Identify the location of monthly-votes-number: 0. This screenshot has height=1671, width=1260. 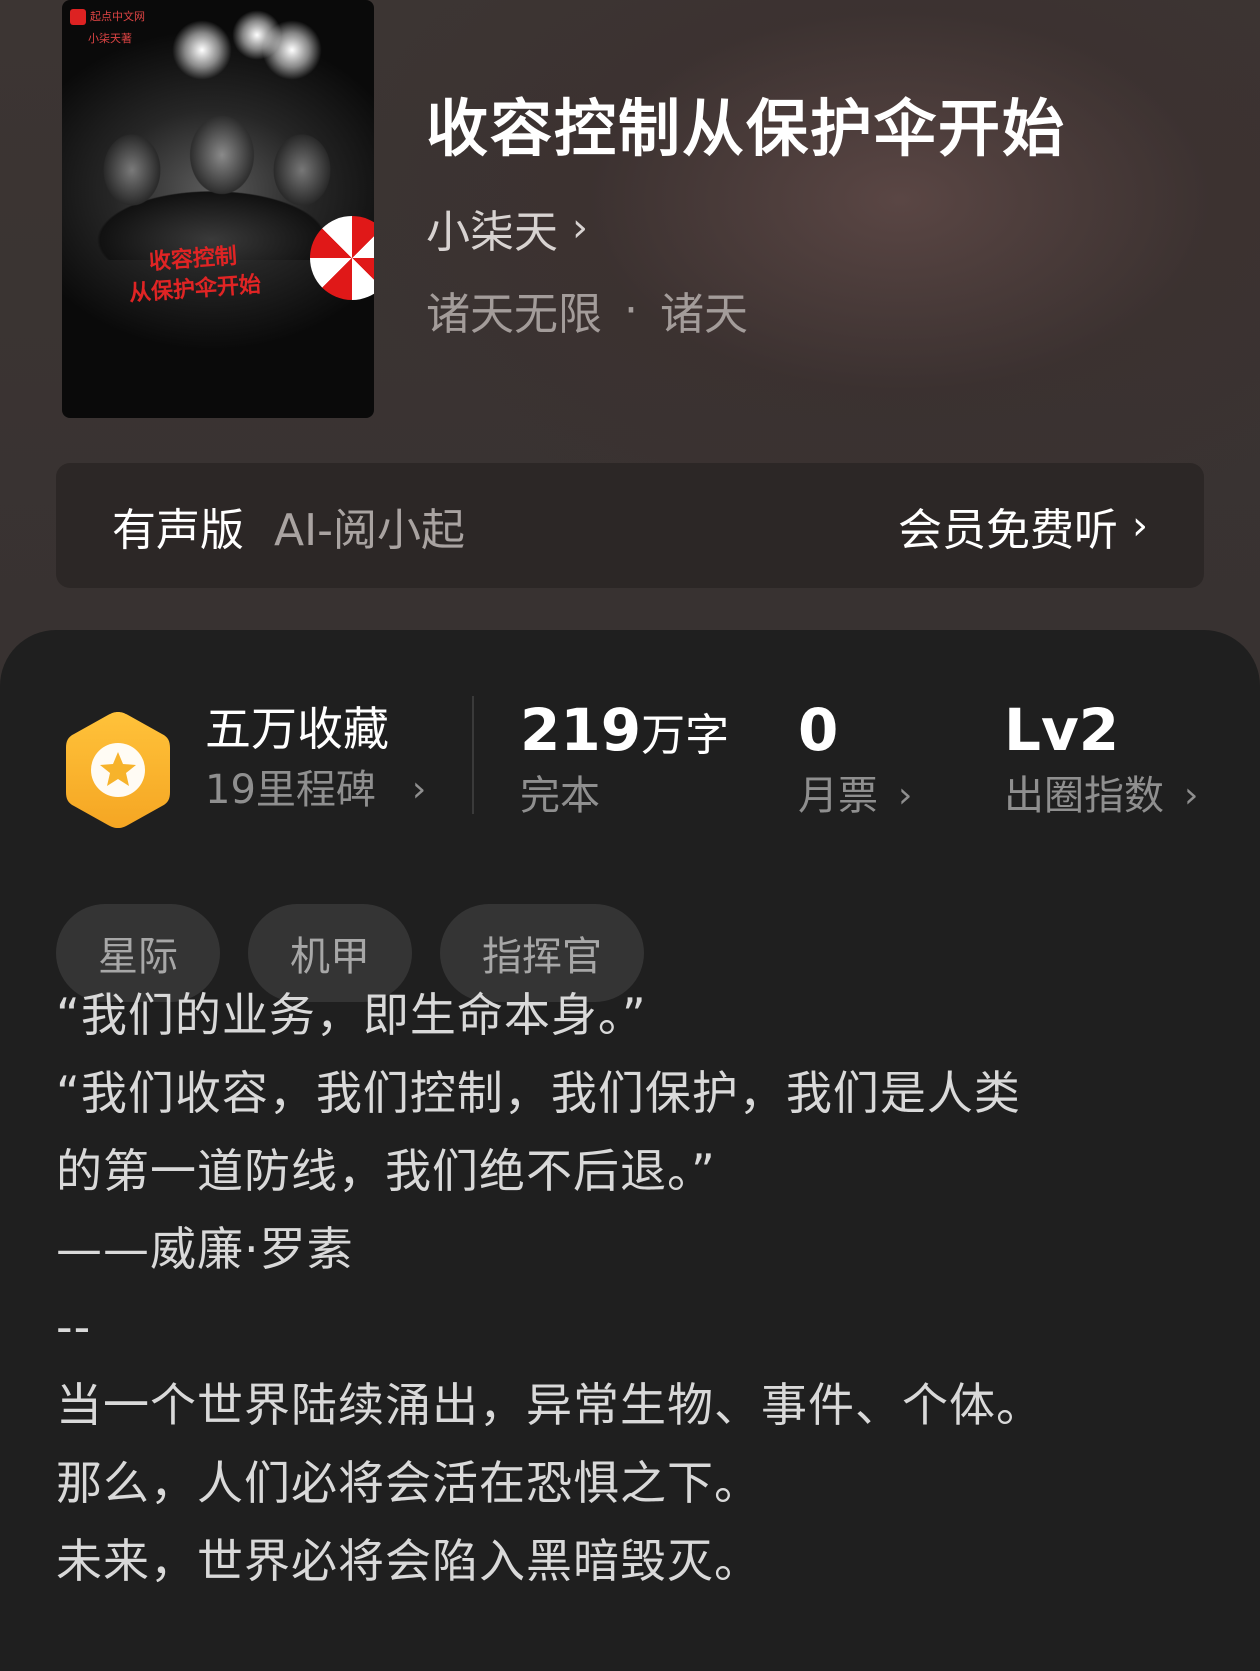
(818, 730).